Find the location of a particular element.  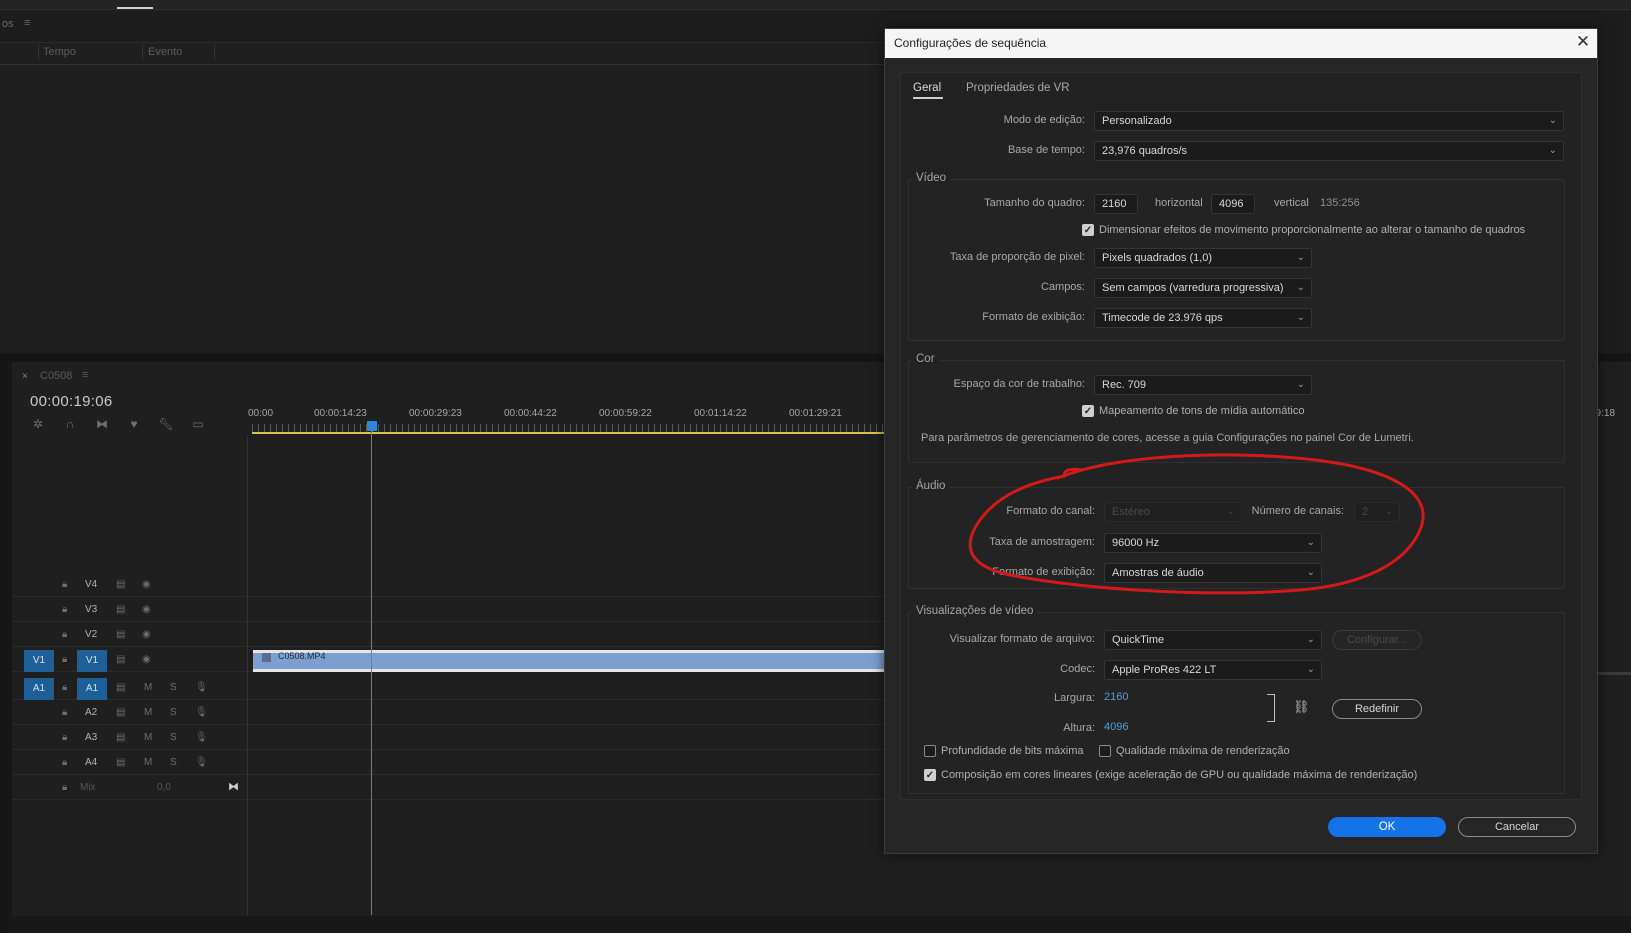

audio-display-format-select: Amostras de áudio ⌄ is located at coordinates (1213, 573).